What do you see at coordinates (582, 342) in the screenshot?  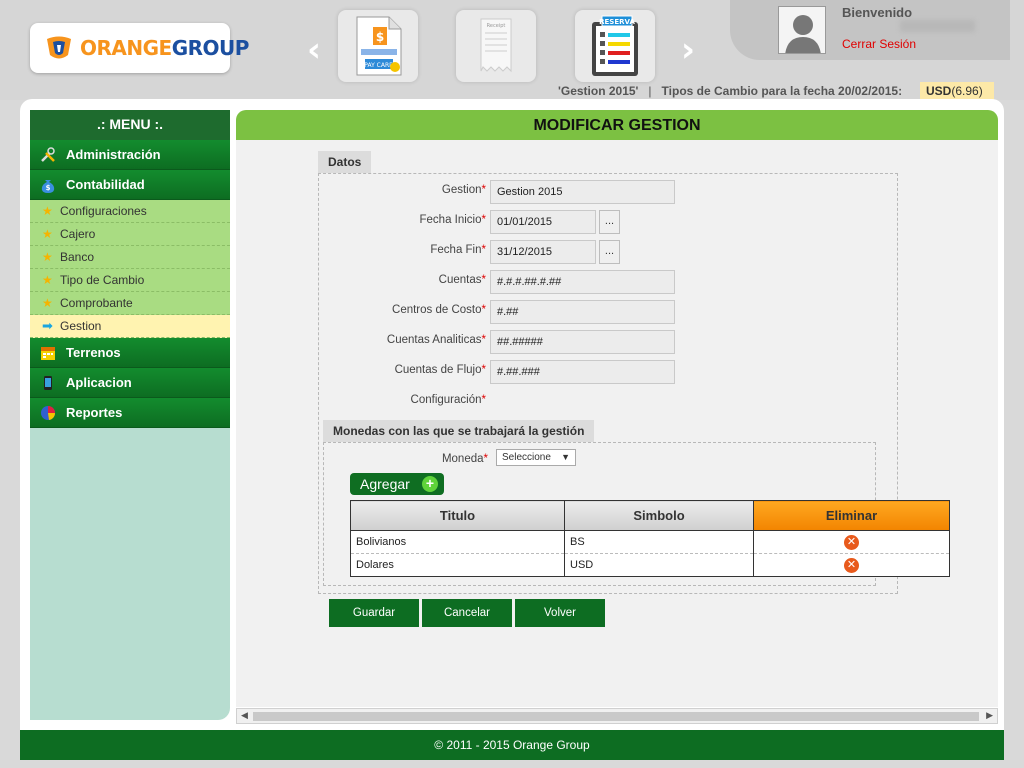 I see `cuentas-analiticas-input: ##.#####` at bounding box center [582, 342].